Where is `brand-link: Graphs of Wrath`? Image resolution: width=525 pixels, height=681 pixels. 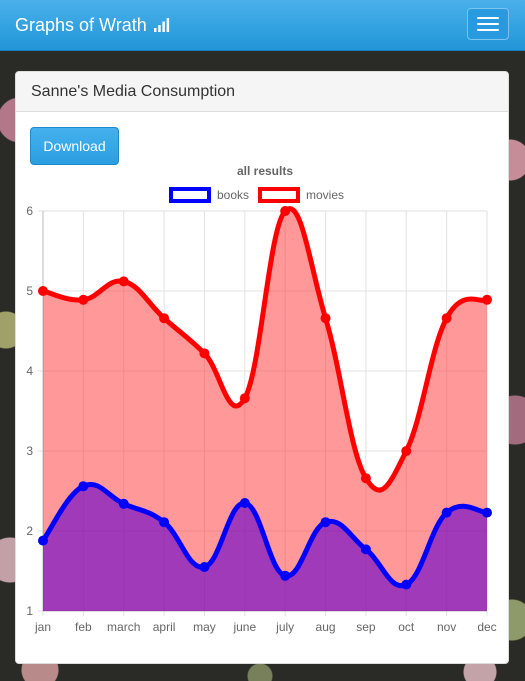 brand-link: Graphs of Wrath is located at coordinates (92, 25).